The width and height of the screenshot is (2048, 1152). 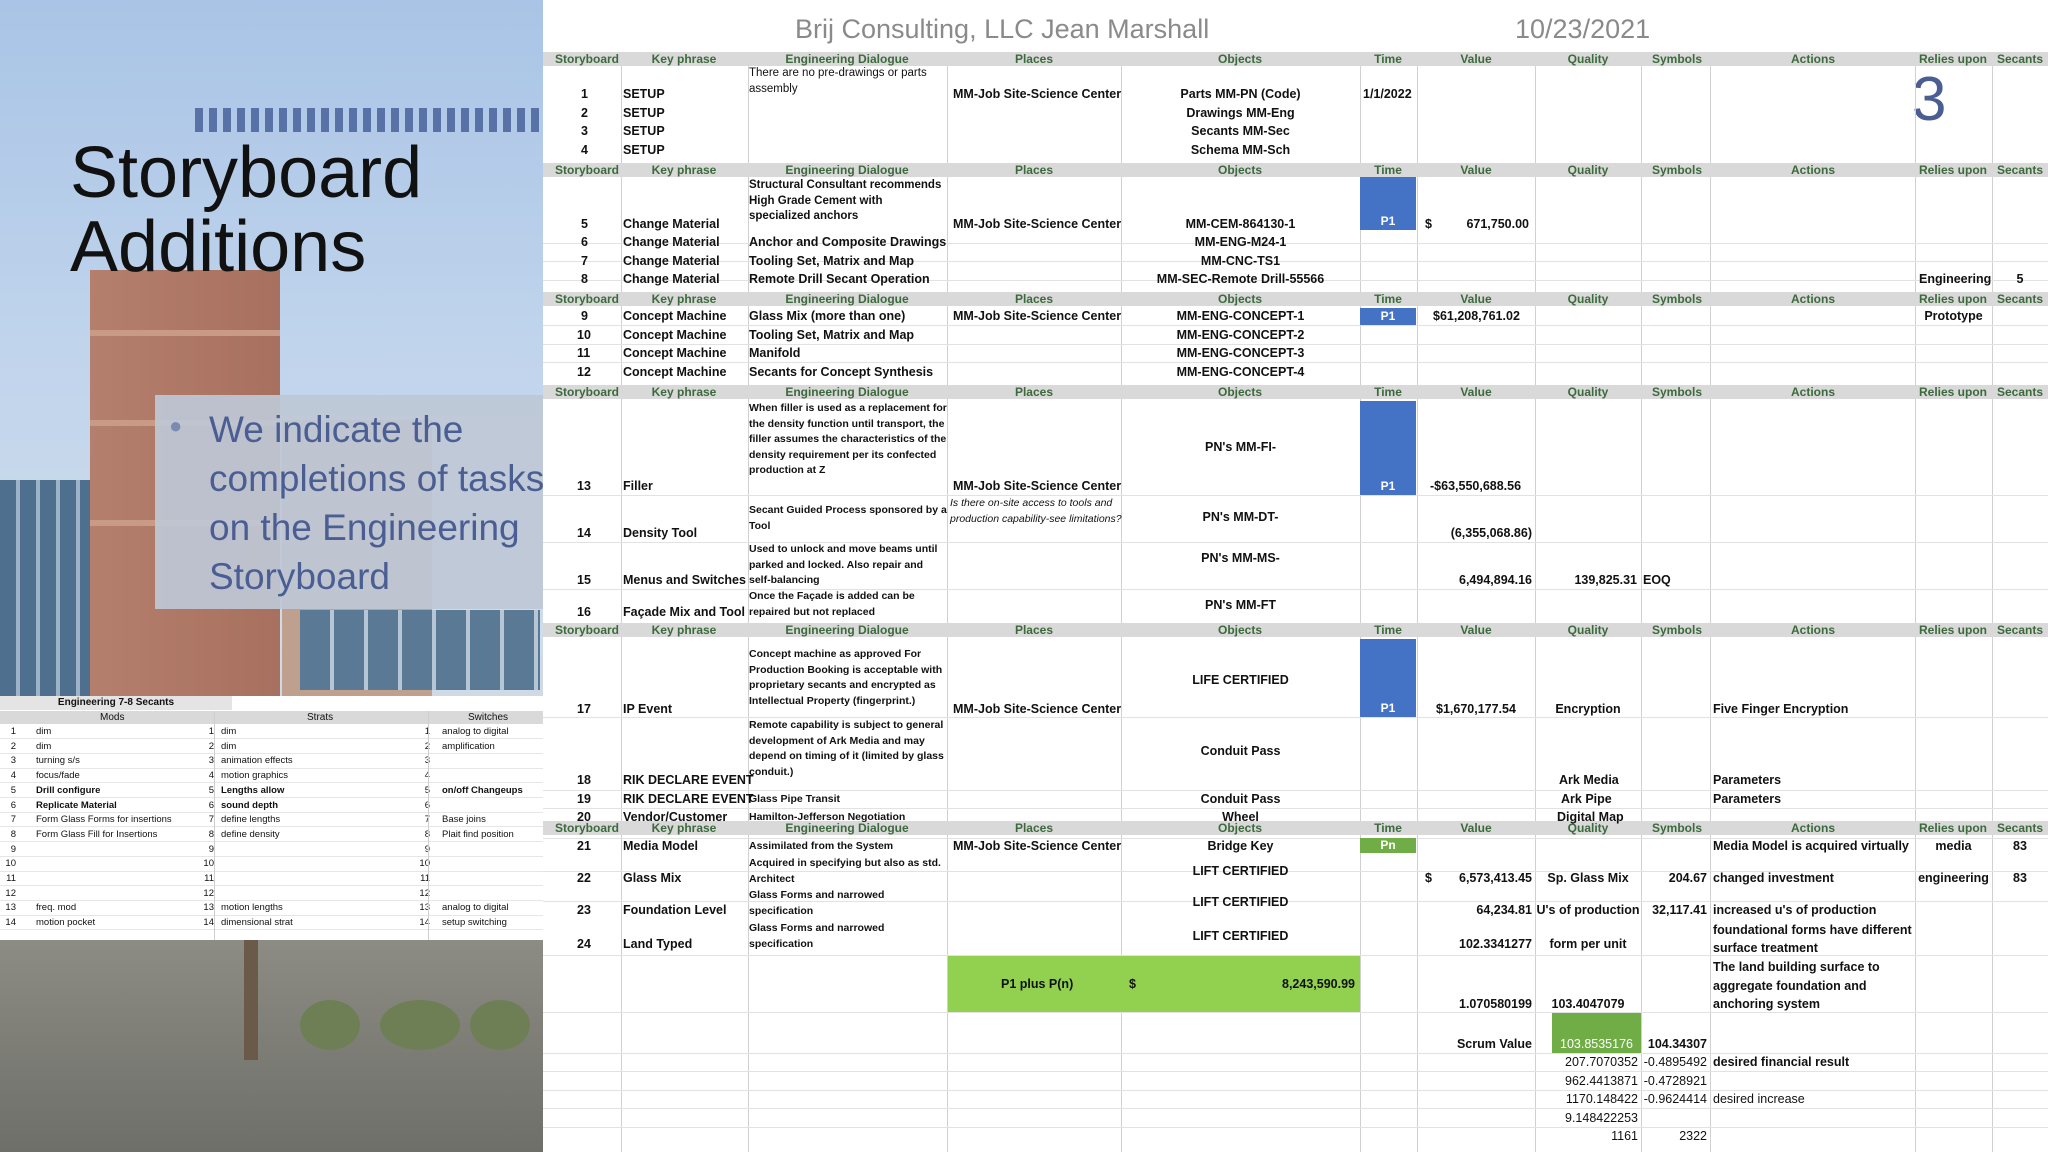 I want to click on object-cell: PN's MM-FI-, so click(x=1240, y=447).